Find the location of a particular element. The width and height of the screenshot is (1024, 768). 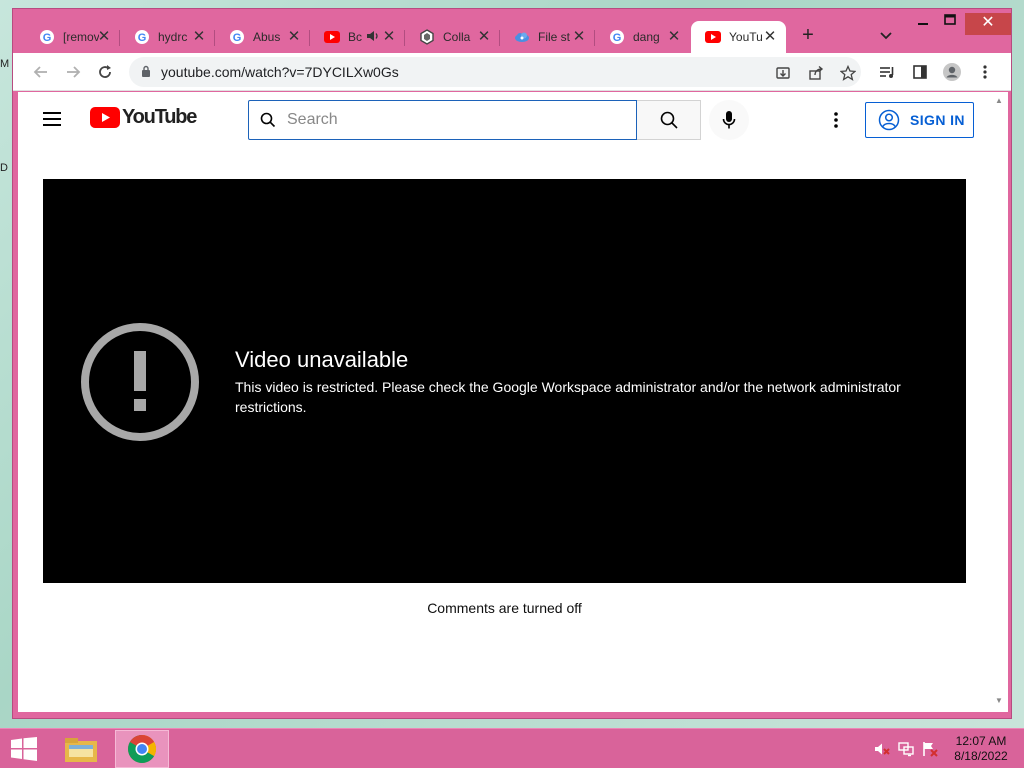

search-input is located at coordinates (457, 120).